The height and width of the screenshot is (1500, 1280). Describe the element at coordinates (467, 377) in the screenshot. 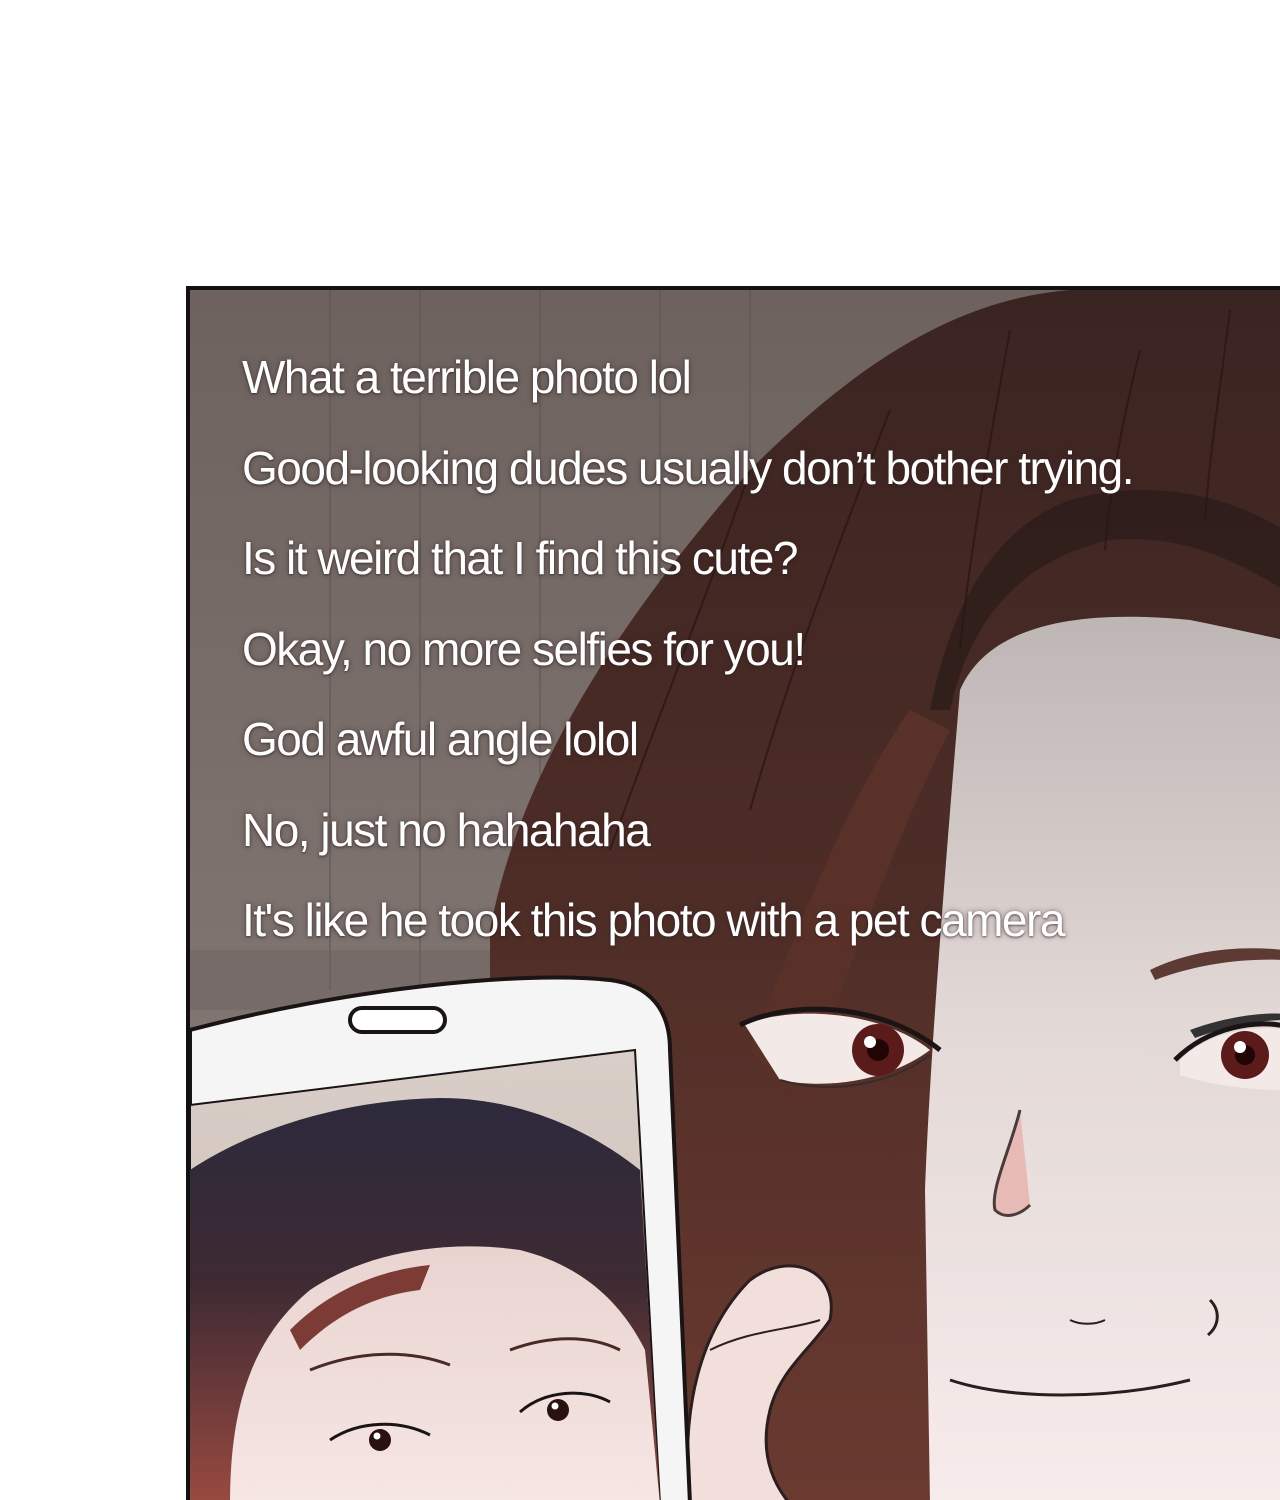

I see `comment-line: What a terrible photo lol` at that location.